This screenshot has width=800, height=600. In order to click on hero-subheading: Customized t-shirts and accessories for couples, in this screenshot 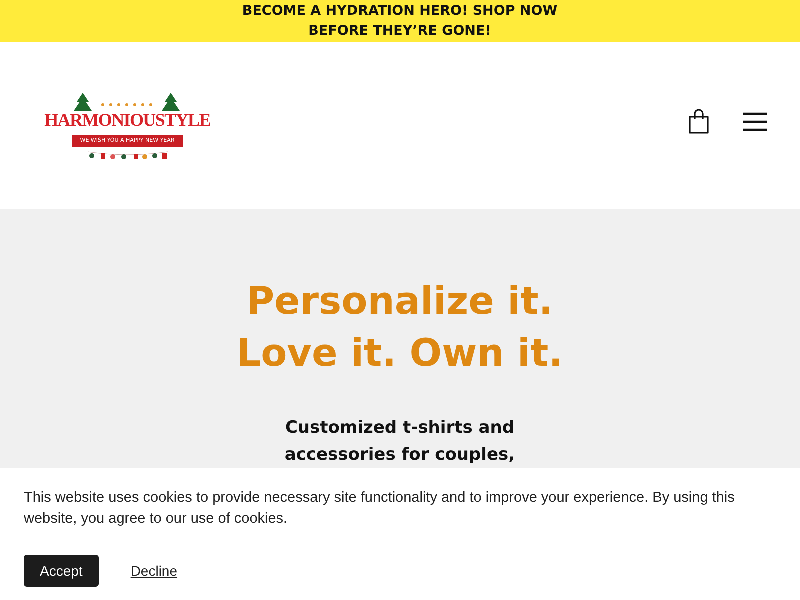, I will do `click(400, 442)`.